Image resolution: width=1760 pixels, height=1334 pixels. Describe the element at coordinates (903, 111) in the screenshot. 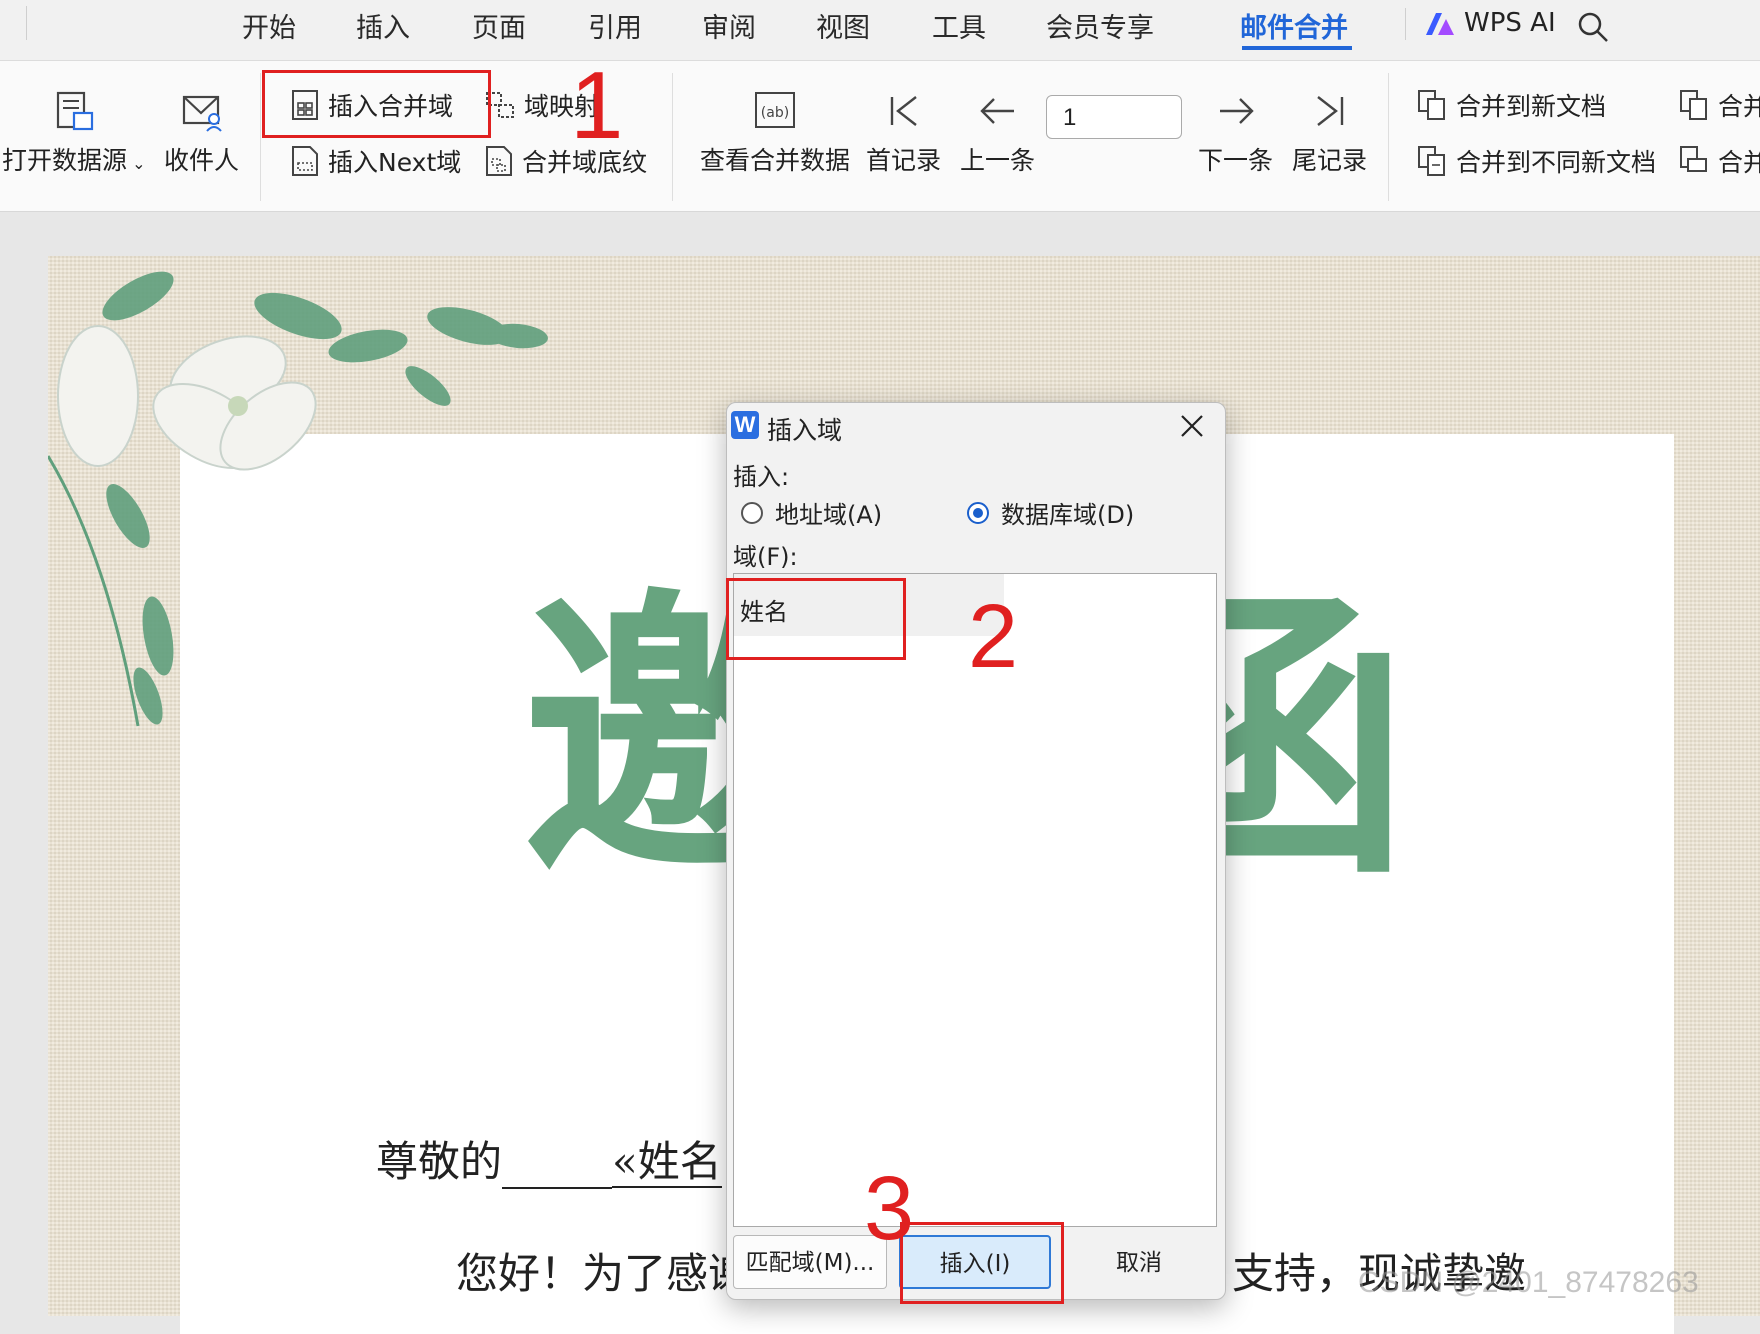

I see `first-record-icon` at that location.